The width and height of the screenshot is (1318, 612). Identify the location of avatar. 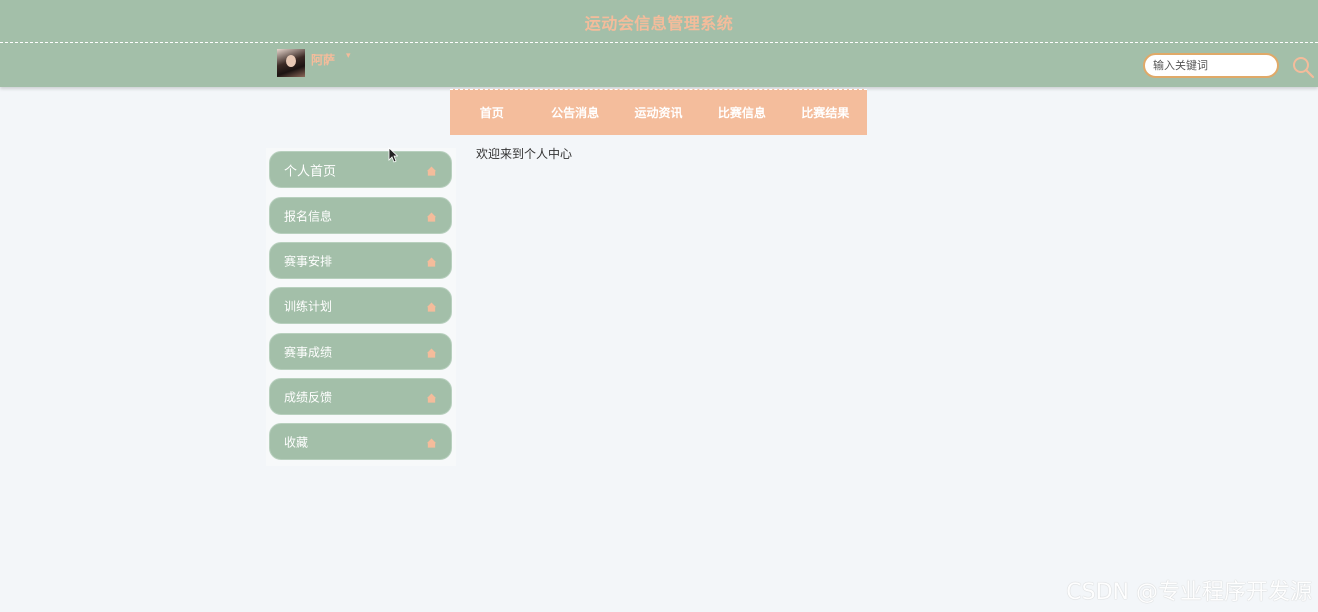
(291, 63).